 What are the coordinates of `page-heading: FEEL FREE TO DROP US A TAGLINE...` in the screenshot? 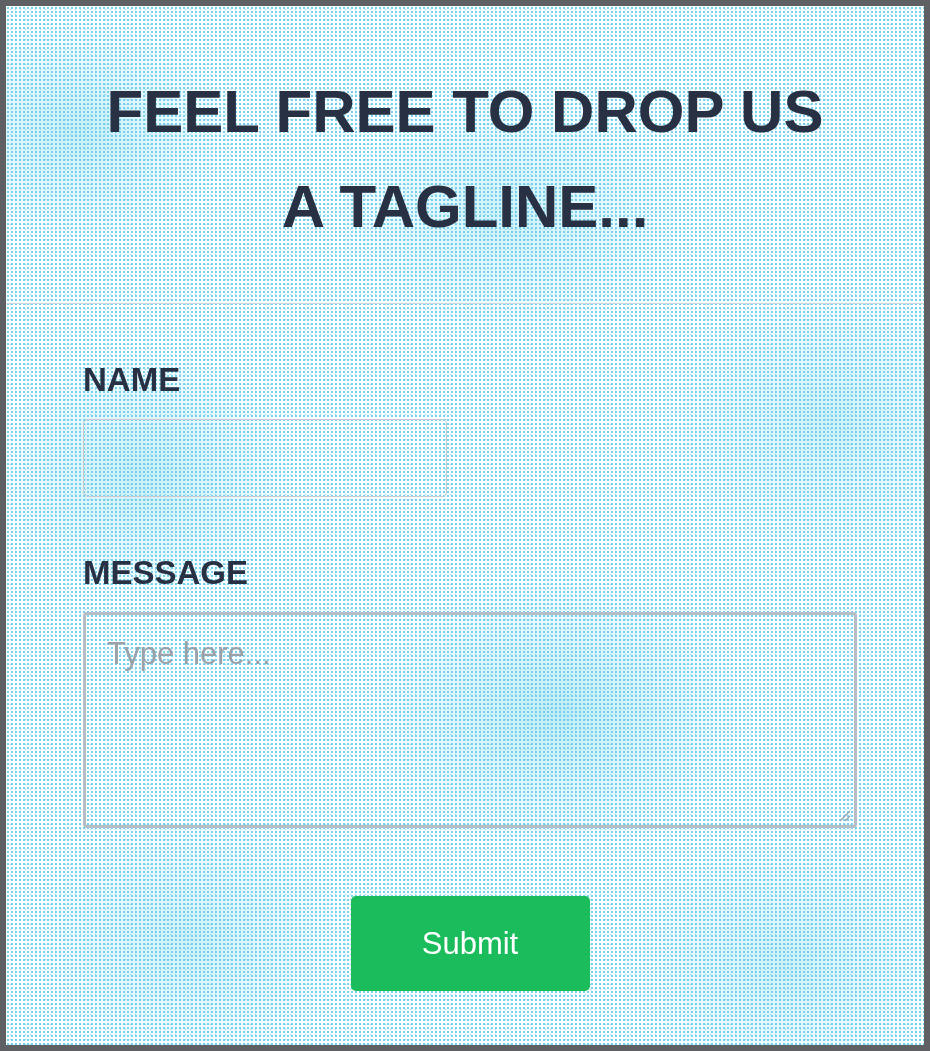 It's located at (465, 159).